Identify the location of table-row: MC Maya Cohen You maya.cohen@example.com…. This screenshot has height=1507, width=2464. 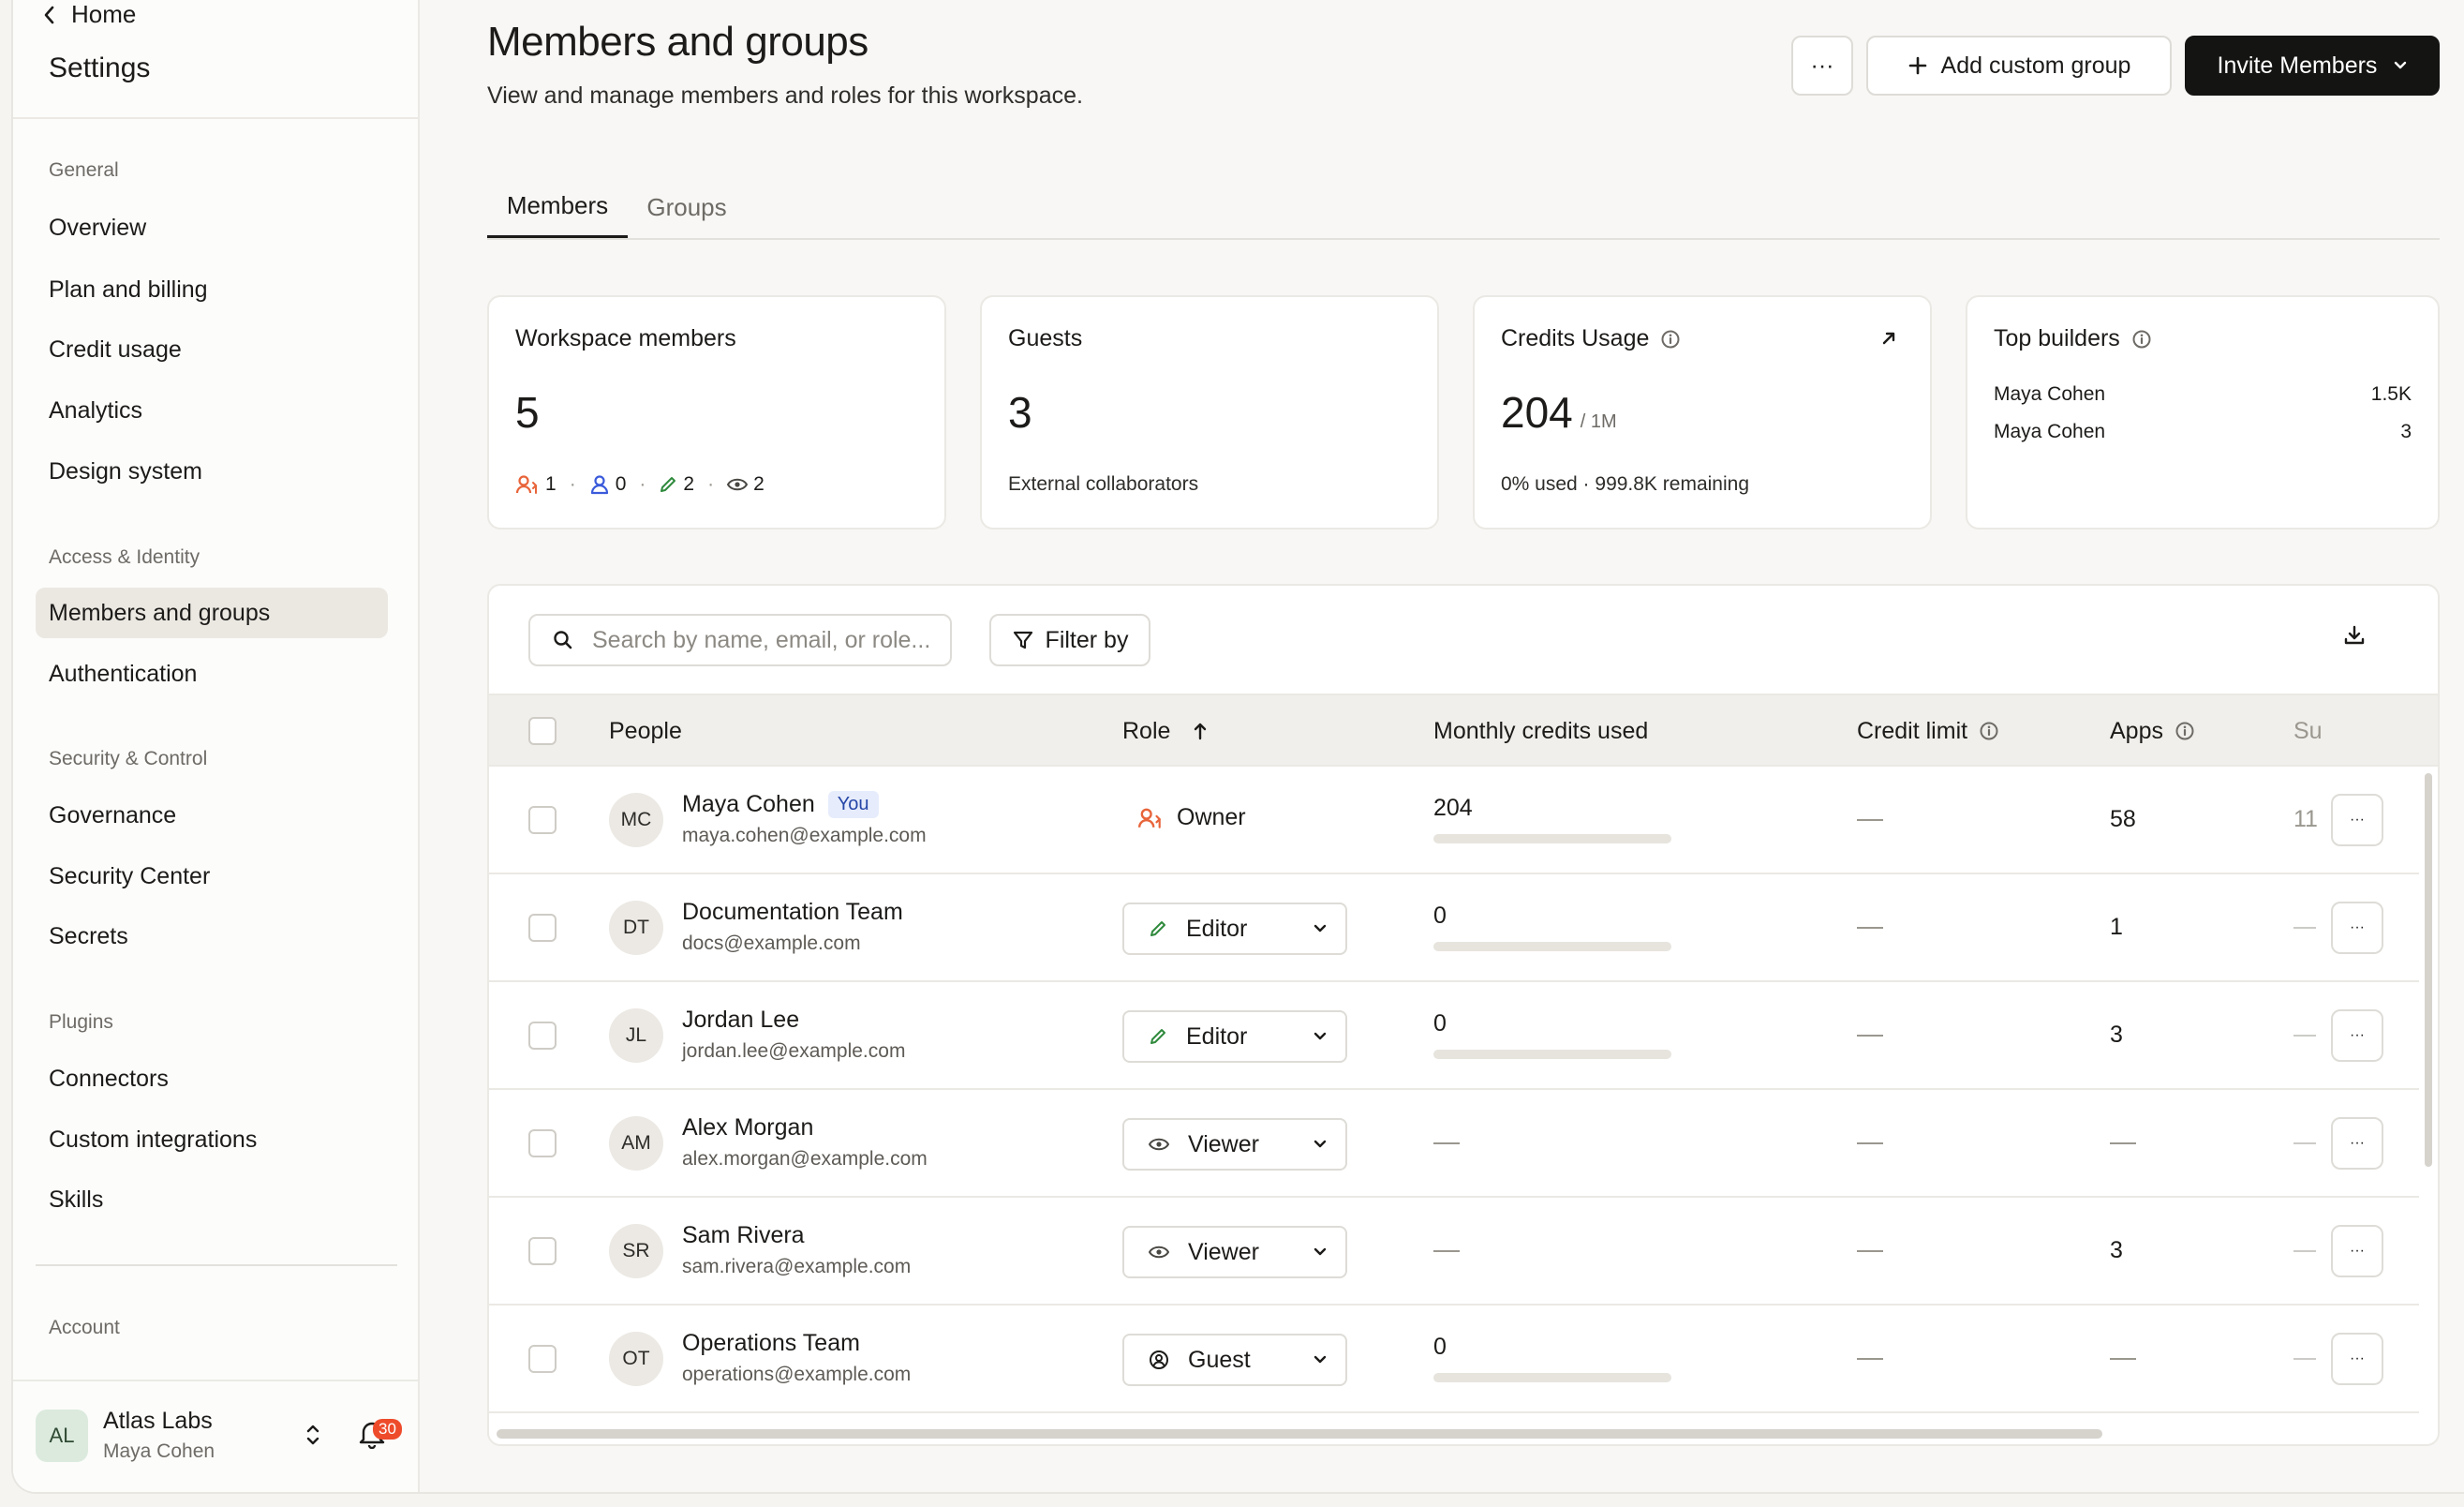
(1454, 820).